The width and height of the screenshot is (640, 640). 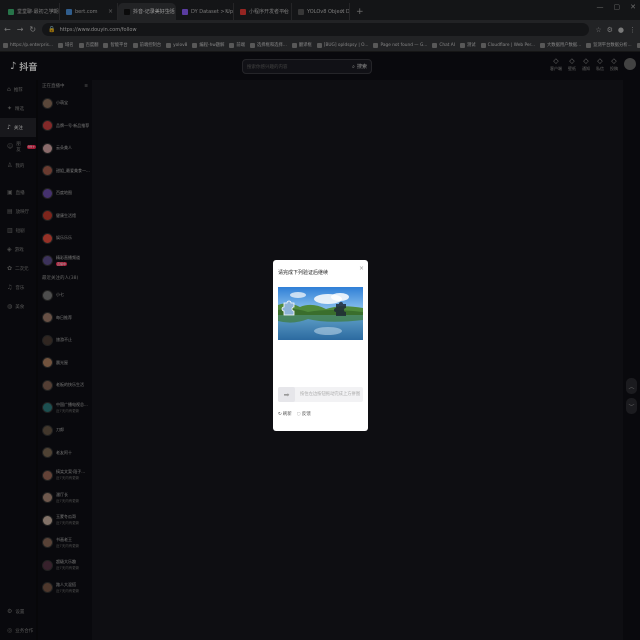 What do you see at coordinates (320, 345) in the screenshot?
I see `captcha-dialog: 请完成下列验证后继续 × ➡ 按住左边按钮拖动完成上方拼图 ↻ 刷新 ◌ 反馈` at bounding box center [320, 345].